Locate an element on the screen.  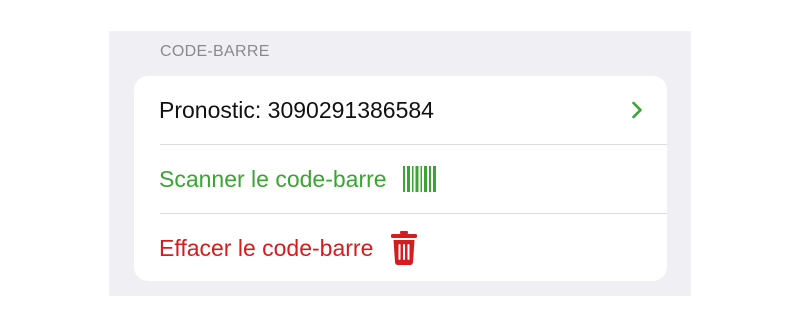
trash-icon is located at coordinates (404, 248).